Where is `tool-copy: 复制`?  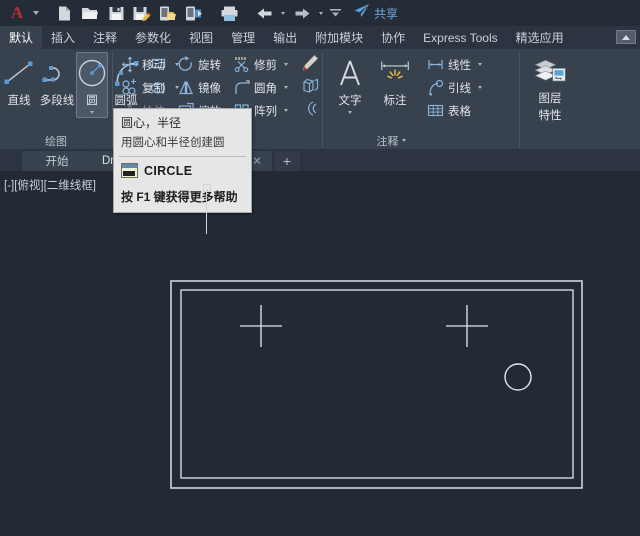 tool-copy: 复制 is located at coordinates (142, 87).